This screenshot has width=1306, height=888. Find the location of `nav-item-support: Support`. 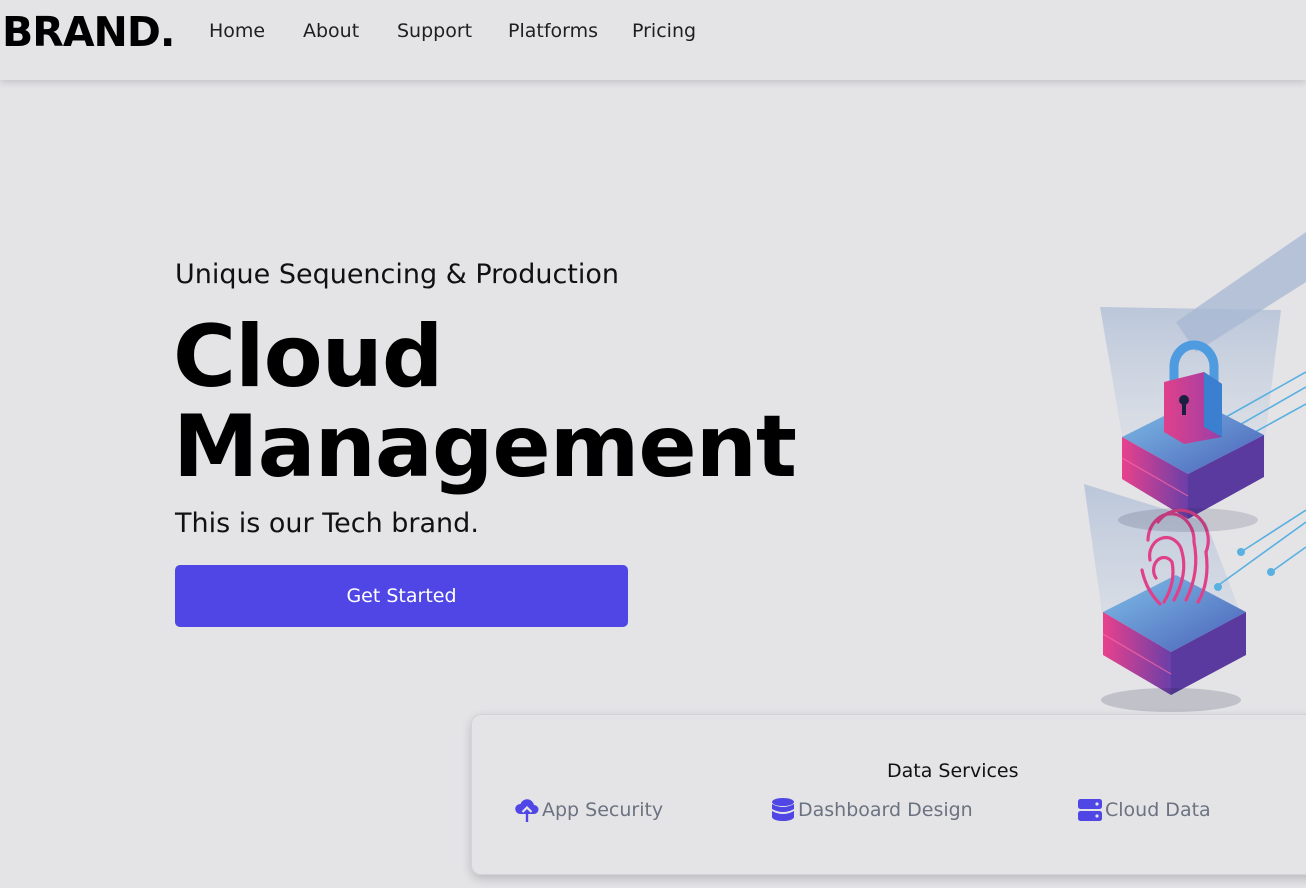

nav-item-support: Support is located at coordinates (434, 31).